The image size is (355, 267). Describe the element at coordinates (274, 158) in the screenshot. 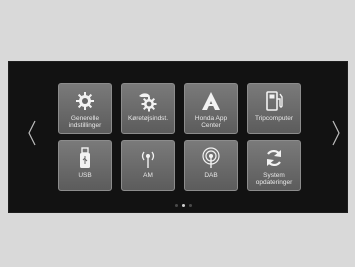

I see `refresh-icon` at that location.